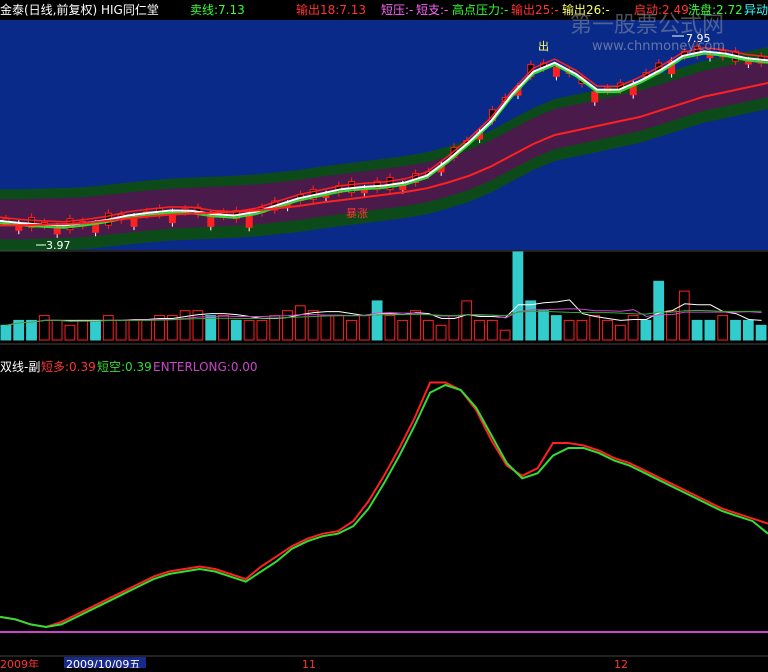 The height and width of the screenshot is (672, 768). Describe the element at coordinates (384, 297) in the screenshot. I see `volume-panel-background` at that location.